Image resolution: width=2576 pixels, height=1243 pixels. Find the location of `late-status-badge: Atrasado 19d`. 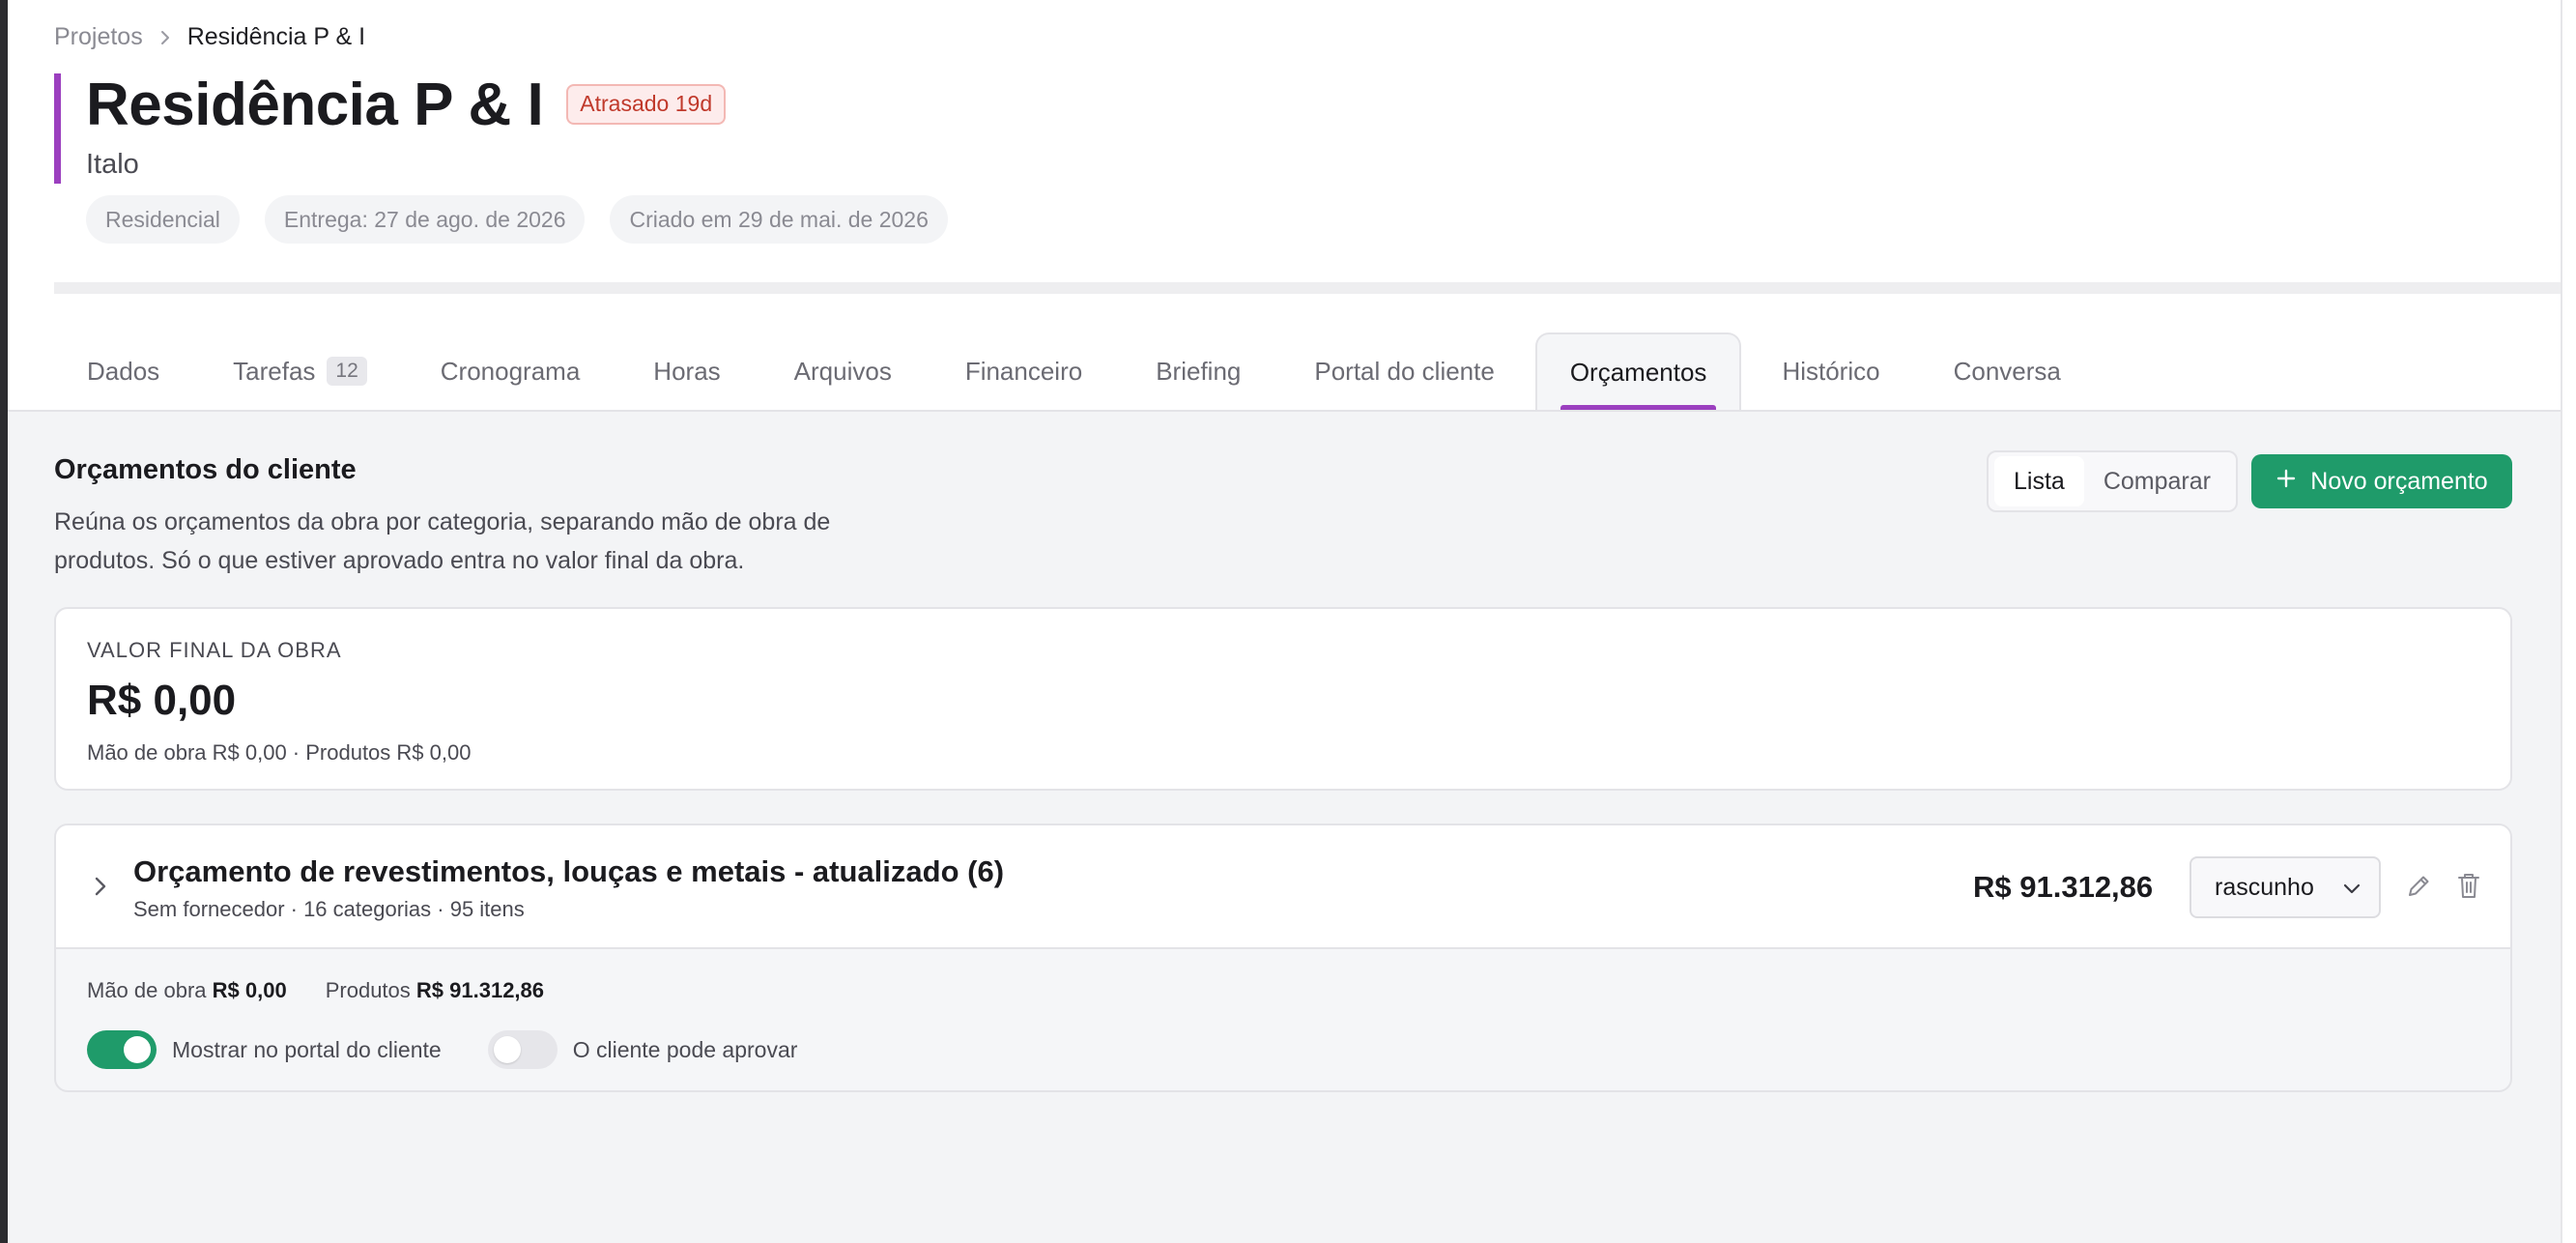

late-status-badge: Atrasado 19d is located at coordinates (647, 105).